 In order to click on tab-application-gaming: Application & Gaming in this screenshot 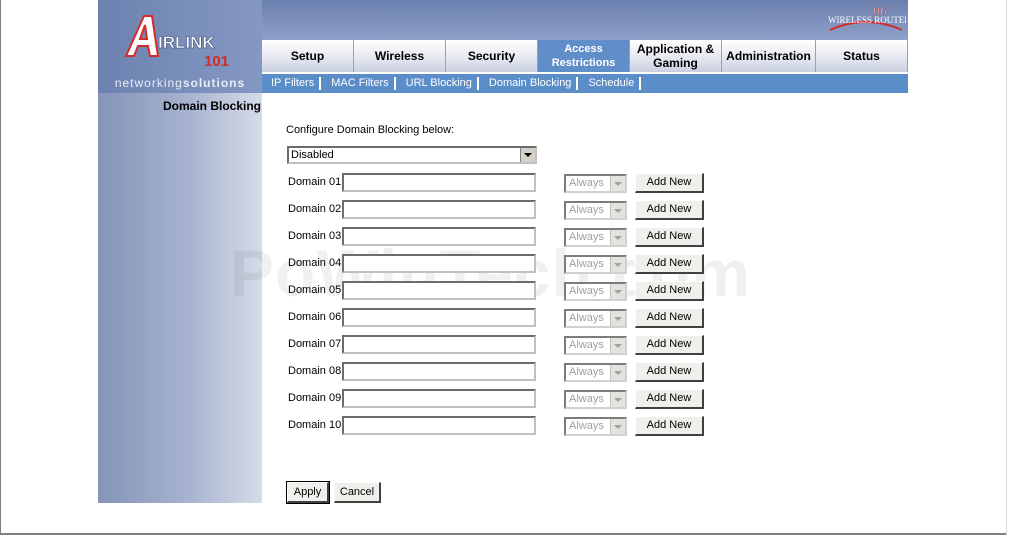, I will do `click(676, 56)`.